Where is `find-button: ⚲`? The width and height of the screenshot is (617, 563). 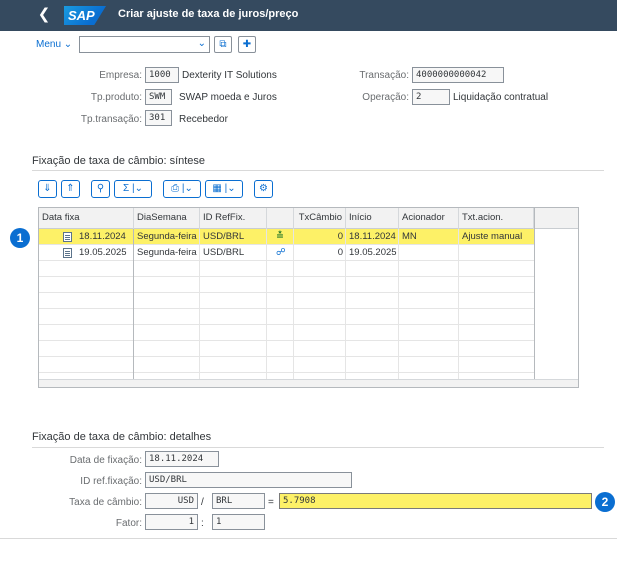
find-button: ⚲ is located at coordinates (100, 189).